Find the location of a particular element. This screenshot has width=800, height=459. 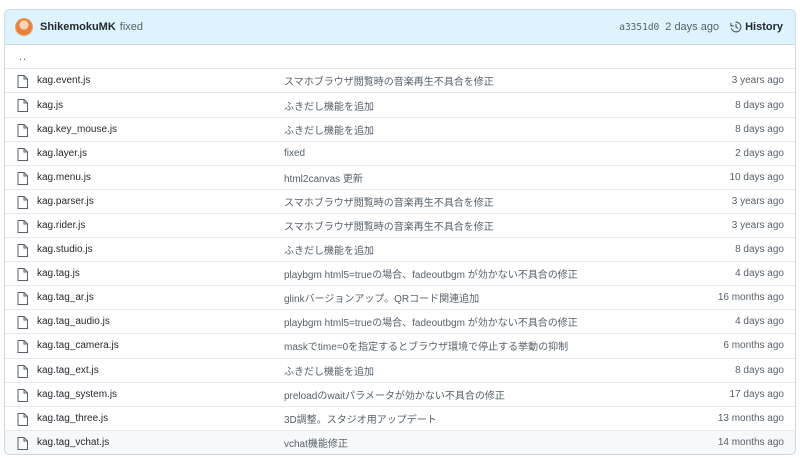

file-row: kag.tag_ext.js ふきだし機能を追加 8 days ago is located at coordinates (400, 369).